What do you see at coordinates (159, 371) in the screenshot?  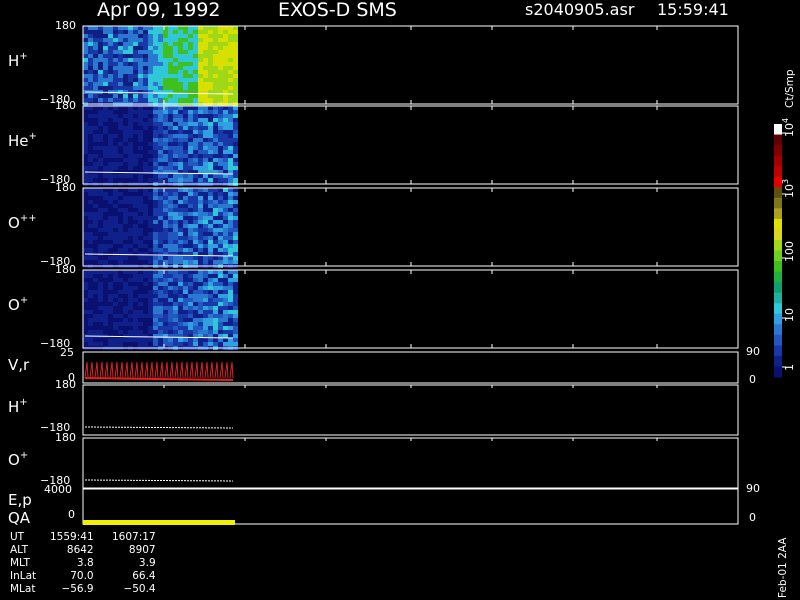 I see `vr-velocity-trace` at bounding box center [159, 371].